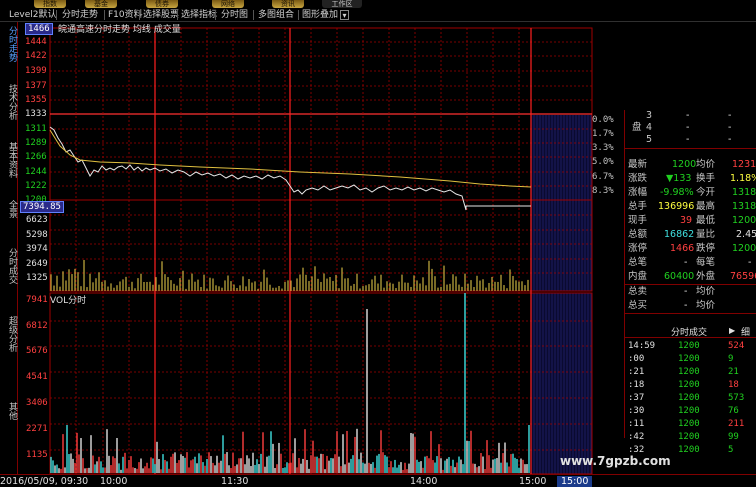 The height and width of the screenshot is (487, 756). I want to click on volume-tick: 1135, so click(37, 455).